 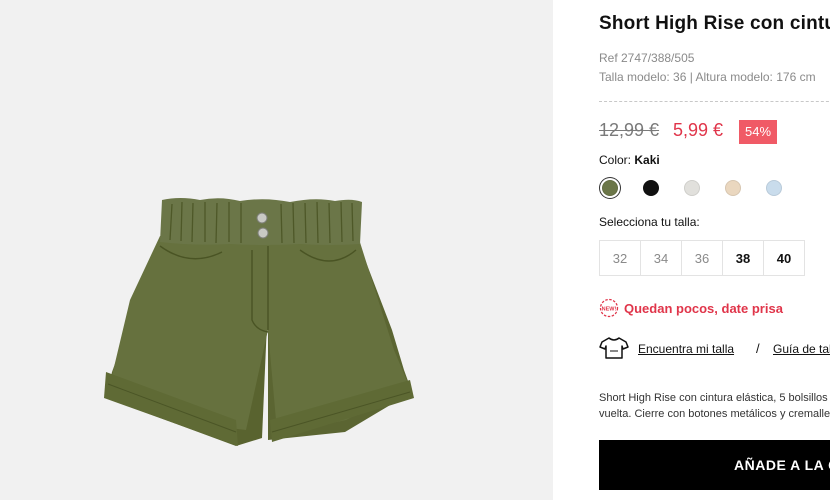 What do you see at coordinates (615, 160) in the screenshot?
I see `color-label: Color:` at bounding box center [615, 160].